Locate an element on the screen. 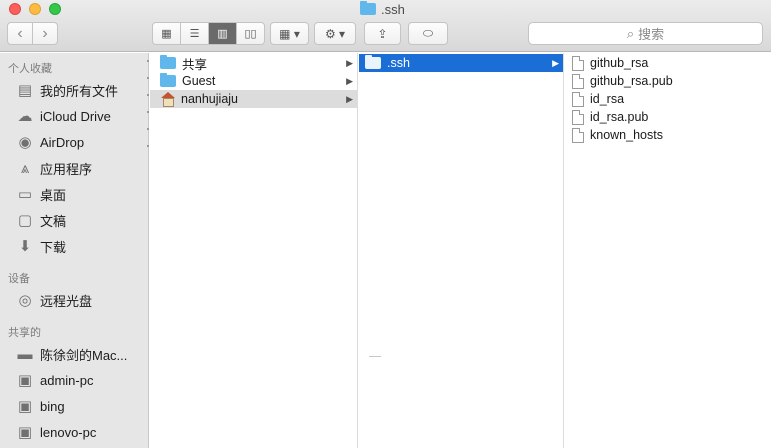 This screenshot has width=771, height=448. sidebar-item-label: 下载 is located at coordinates (53, 247).